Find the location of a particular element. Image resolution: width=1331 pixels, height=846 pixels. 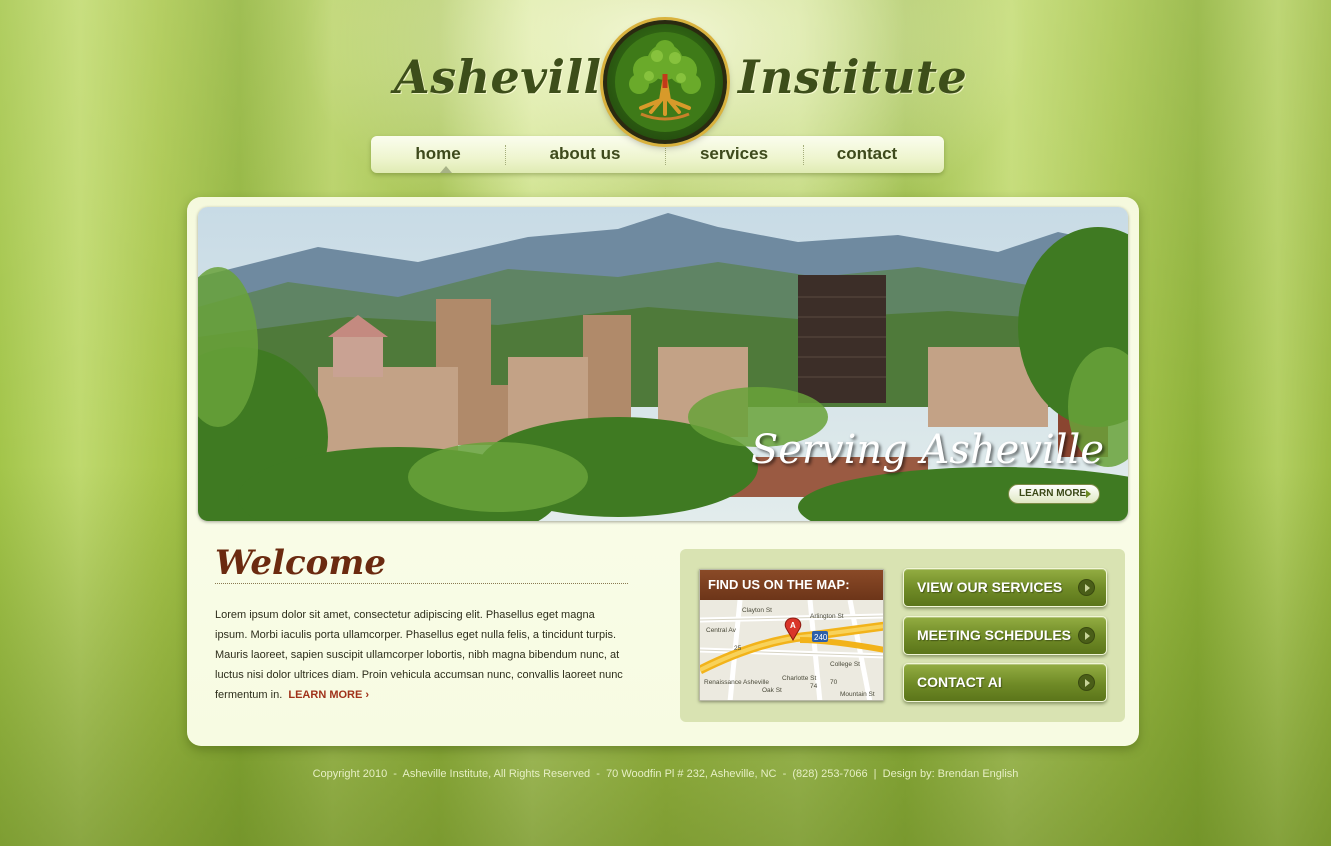

welcome-divider is located at coordinates (421, 583).